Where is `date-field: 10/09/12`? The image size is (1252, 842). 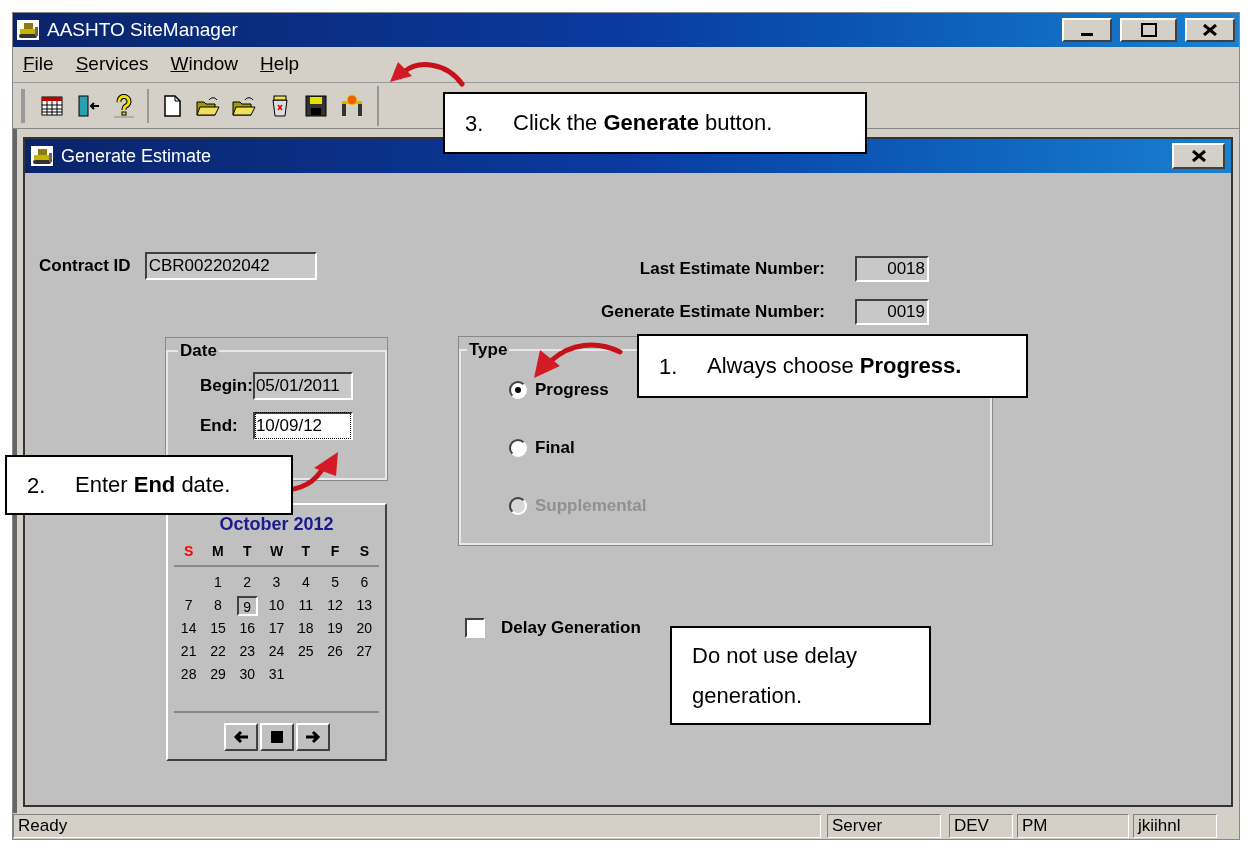 date-field: 10/09/12 is located at coordinates (302, 425).